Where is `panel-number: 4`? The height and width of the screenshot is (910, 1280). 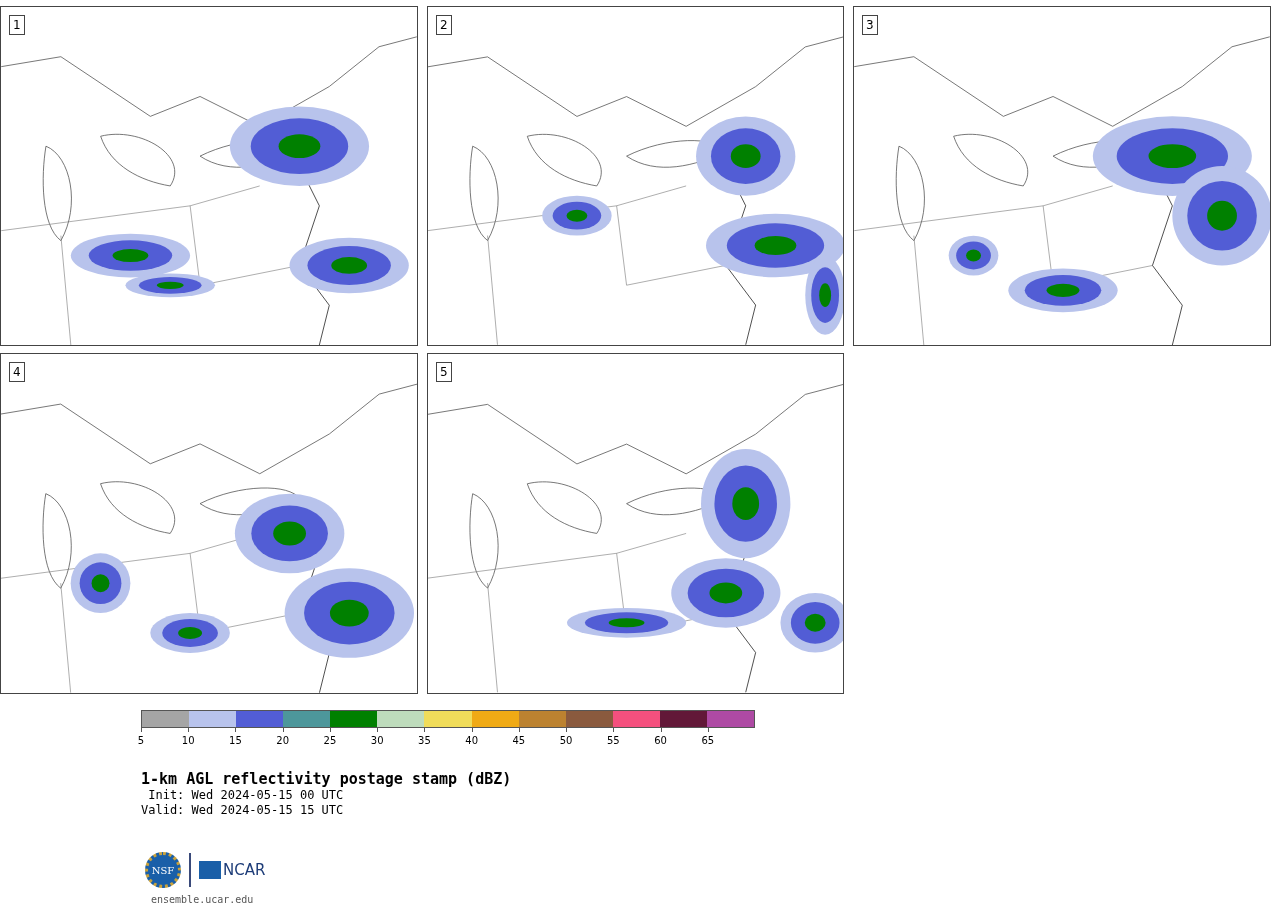
panel-number: 4 is located at coordinates (17, 372).